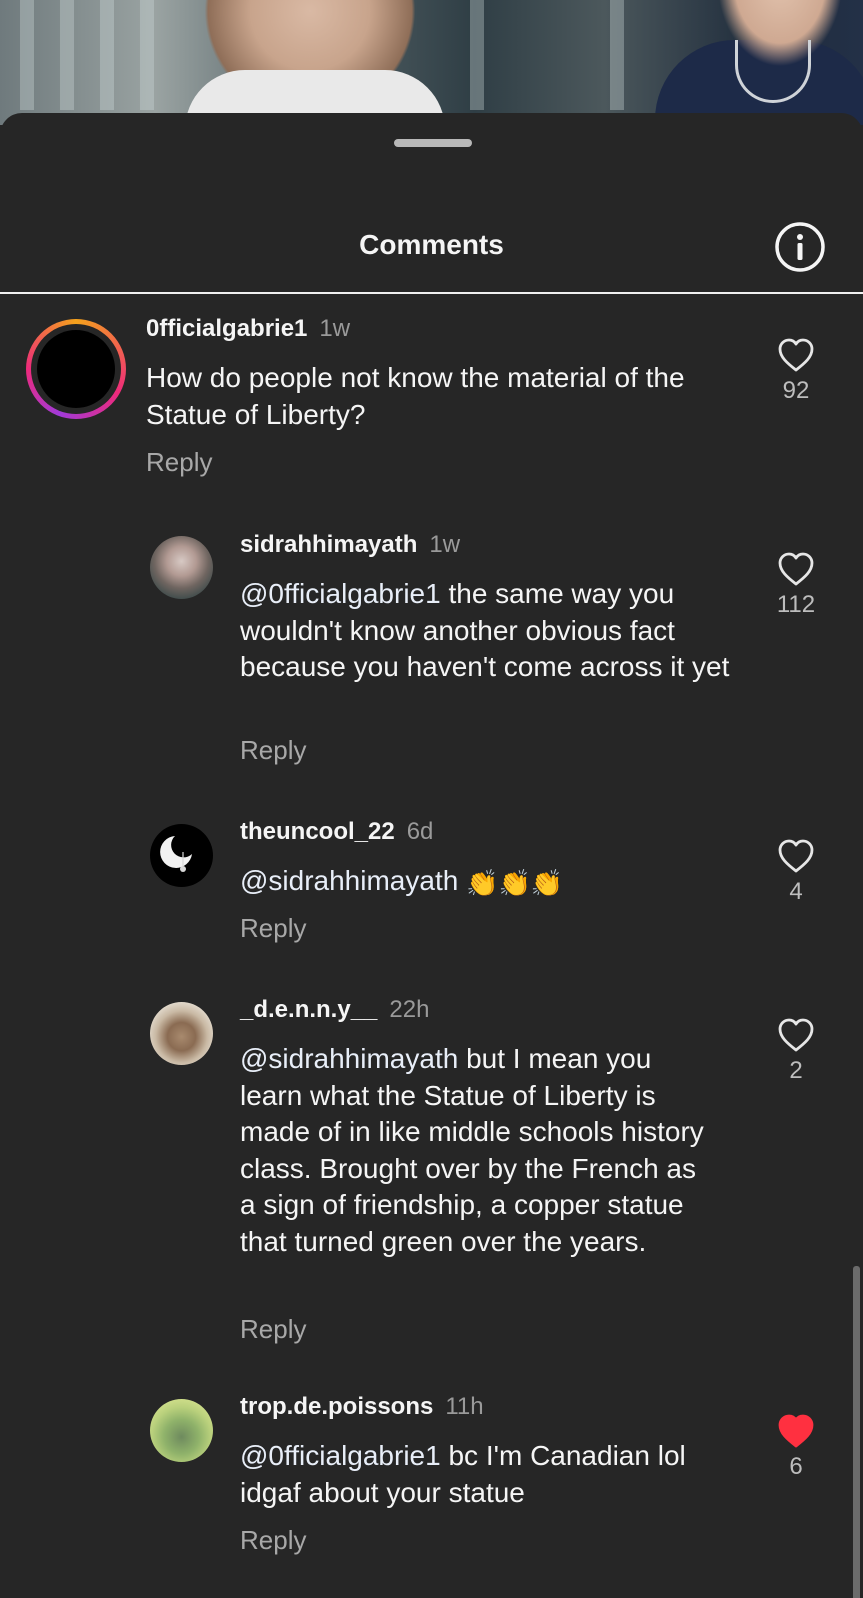 The height and width of the screenshot is (1598, 863). I want to click on drag-handle, so click(433, 143).